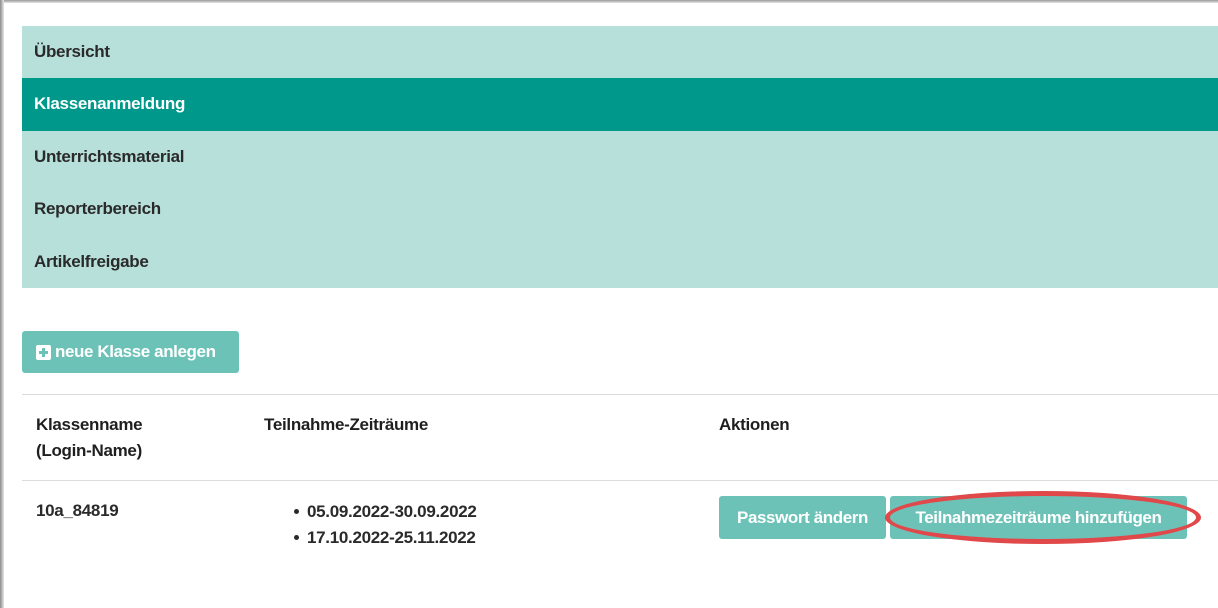  What do you see at coordinates (89, 450) in the screenshot?
I see `column-header-class-name-line2: (Login-Name)` at bounding box center [89, 450].